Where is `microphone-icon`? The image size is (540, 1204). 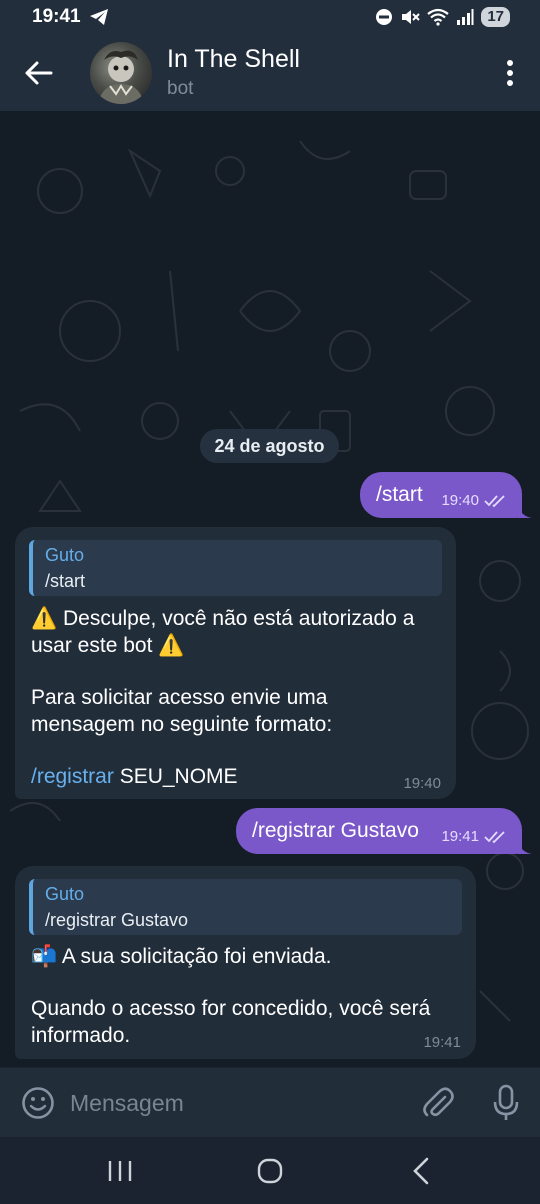 microphone-icon is located at coordinates (506, 1103).